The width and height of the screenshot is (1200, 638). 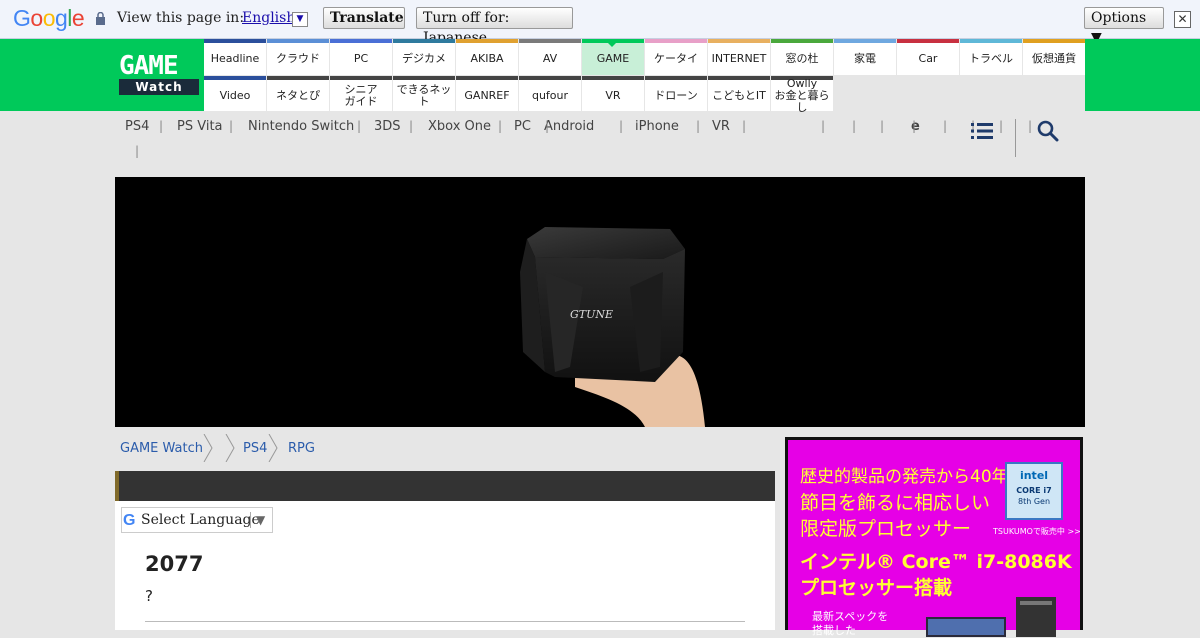 What do you see at coordinates (895, 503) in the screenshot?
I see `ad-line-2: 節目を飾るに相応しい` at bounding box center [895, 503].